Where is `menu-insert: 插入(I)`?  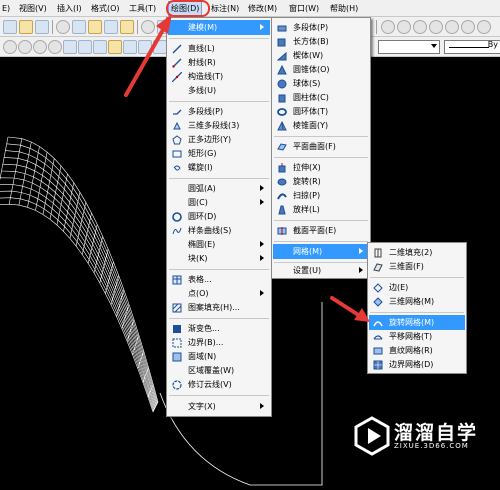 menu-insert: 插入(I) is located at coordinates (69, 8).